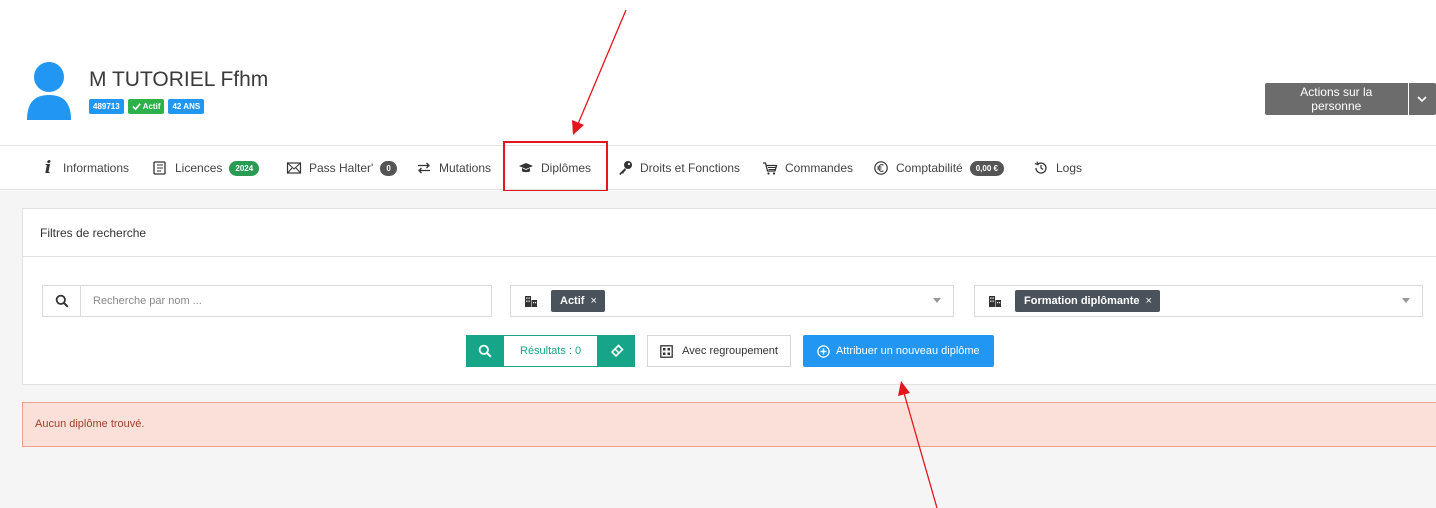 This screenshot has height=508, width=1436. What do you see at coordinates (770, 168) in the screenshot?
I see `cart-icon` at bounding box center [770, 168].